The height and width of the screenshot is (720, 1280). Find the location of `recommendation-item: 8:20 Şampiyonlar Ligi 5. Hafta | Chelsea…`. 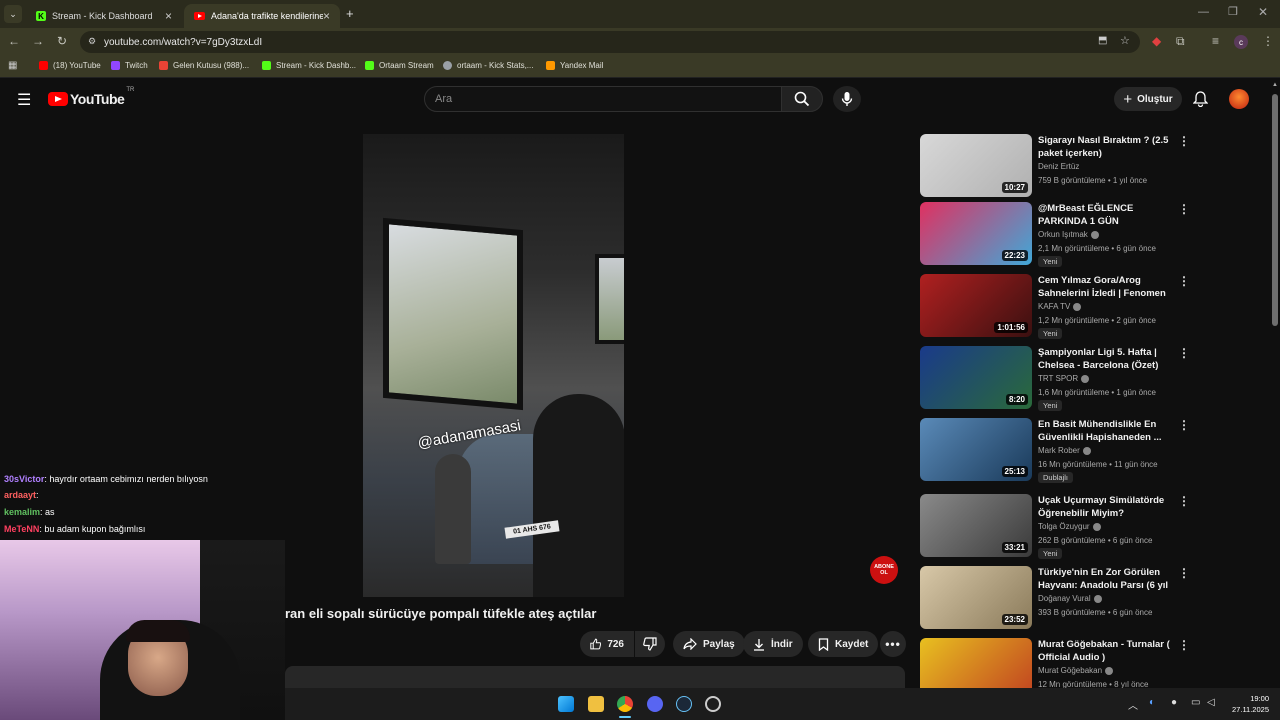

recommendation-item: 8:20 Şampiyonlar Ligi 5. Hafta | Chelsea… is located at coordinates (1055, 378).